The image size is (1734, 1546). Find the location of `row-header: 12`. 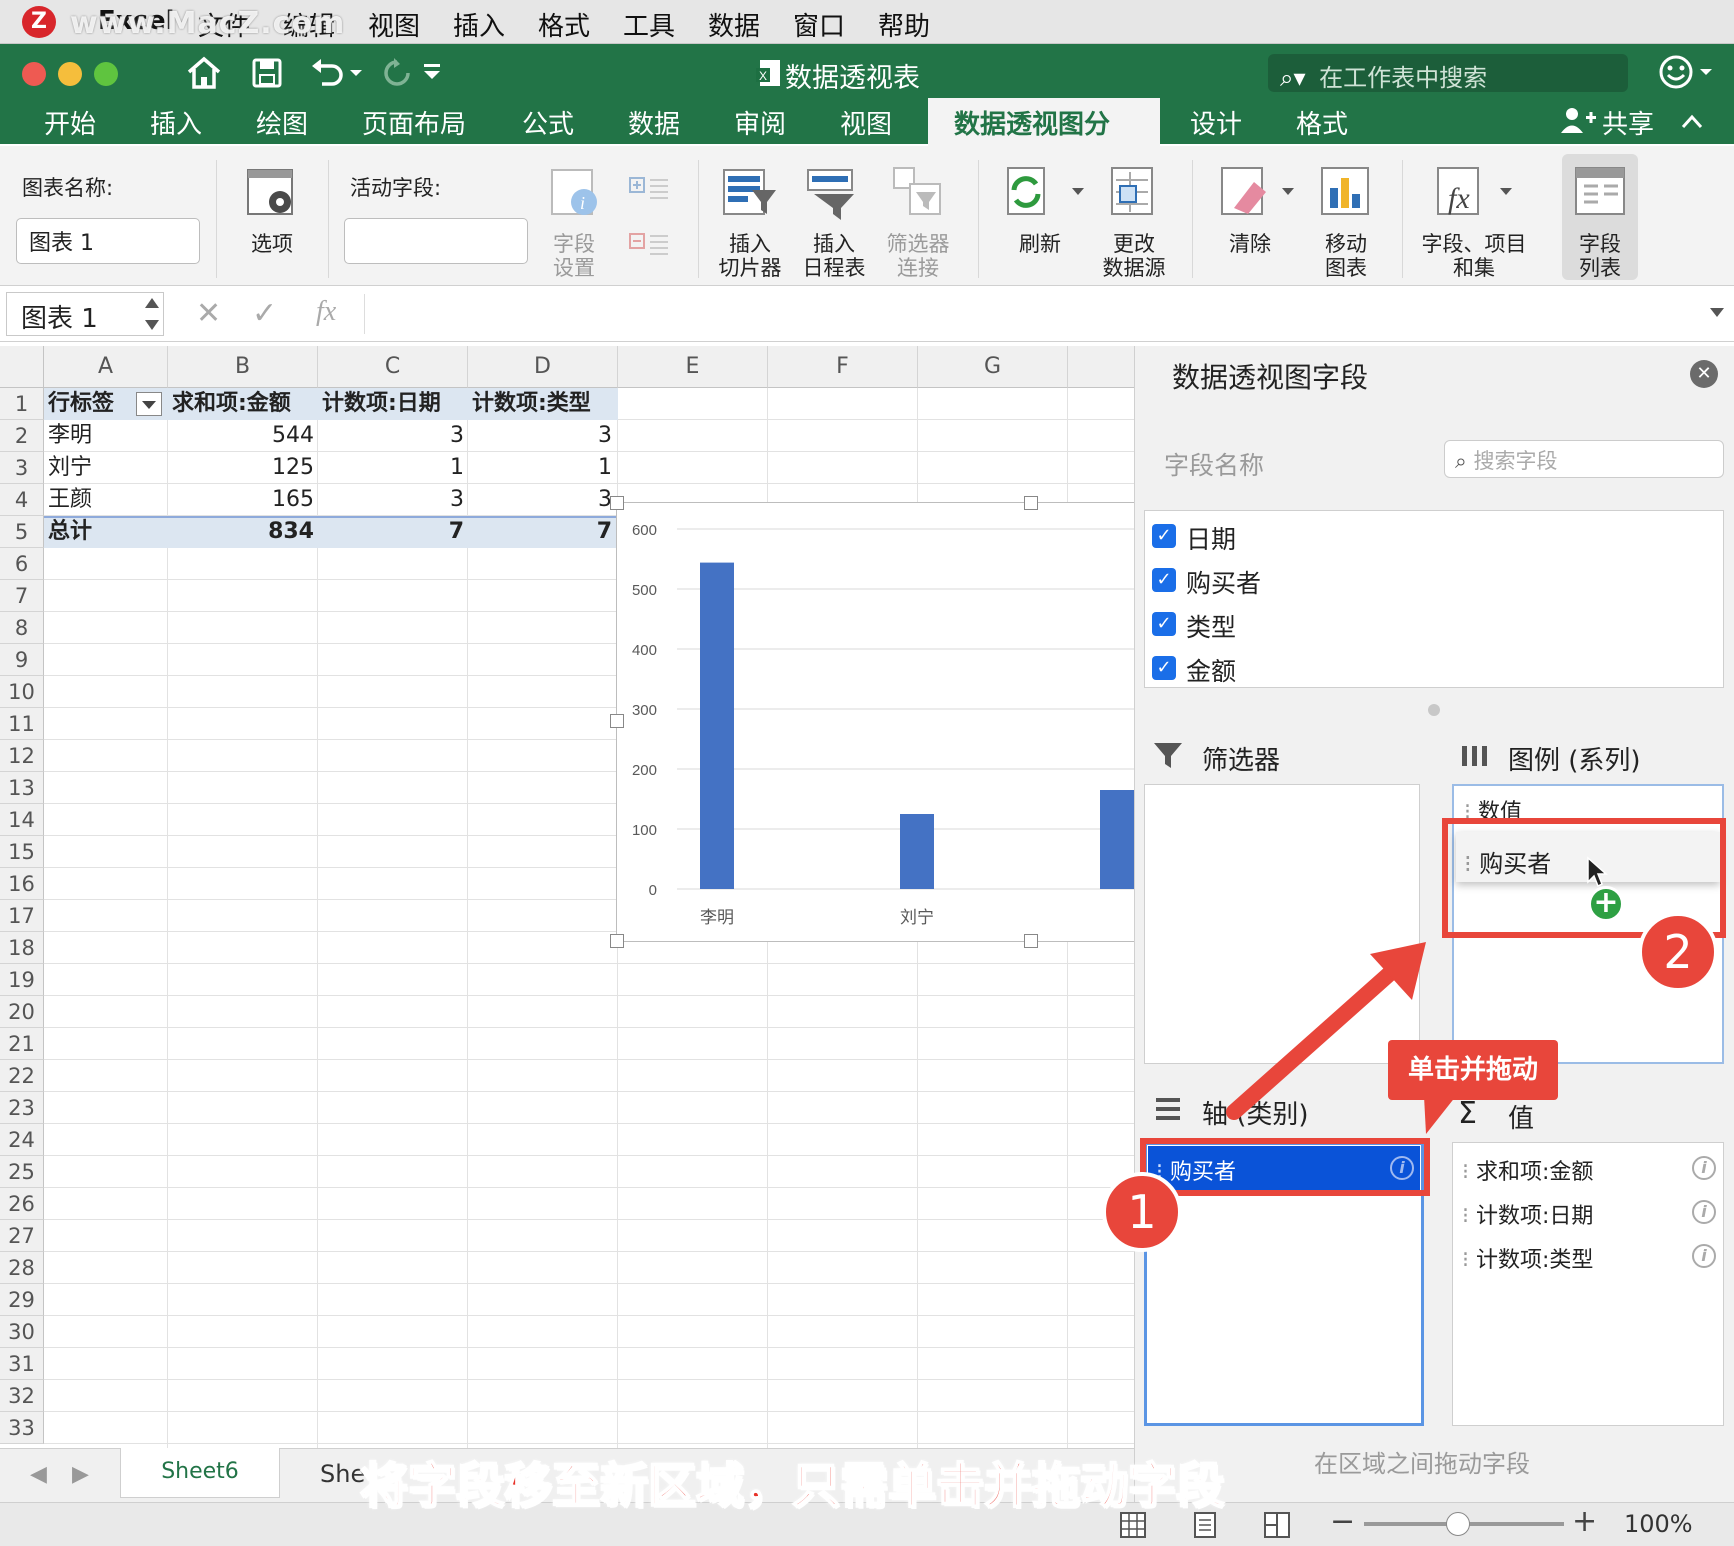

row-header: 12 is located at coordinates (22, 756).